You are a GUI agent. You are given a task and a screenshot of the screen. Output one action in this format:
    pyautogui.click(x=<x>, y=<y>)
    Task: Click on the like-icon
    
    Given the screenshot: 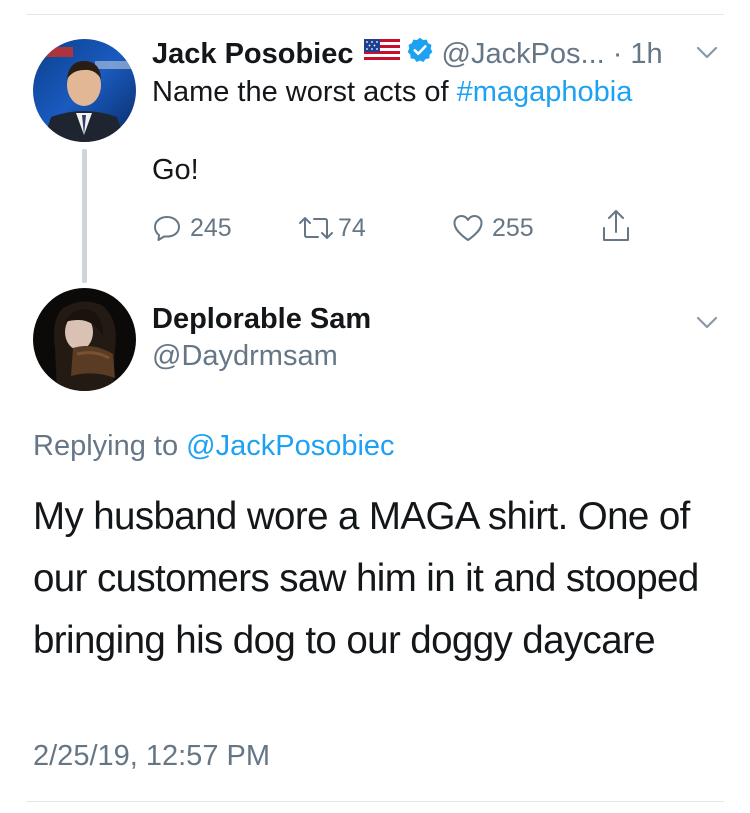 What is the action you would take?
    pyautogui.click(x=468, y=228)
    